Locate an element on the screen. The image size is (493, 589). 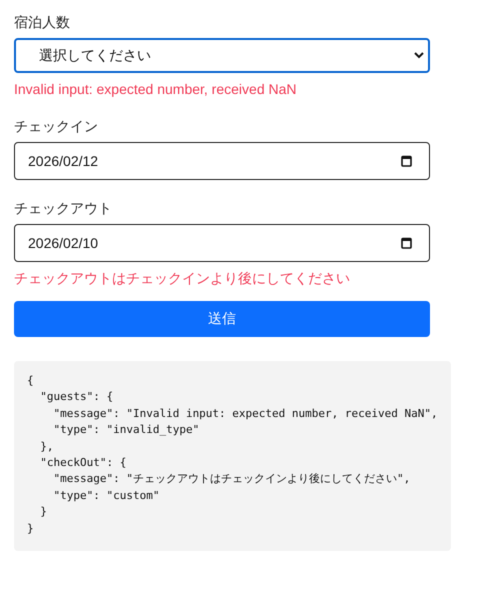
date-input: 2026/02/12 is located at coordinates (222, 161).